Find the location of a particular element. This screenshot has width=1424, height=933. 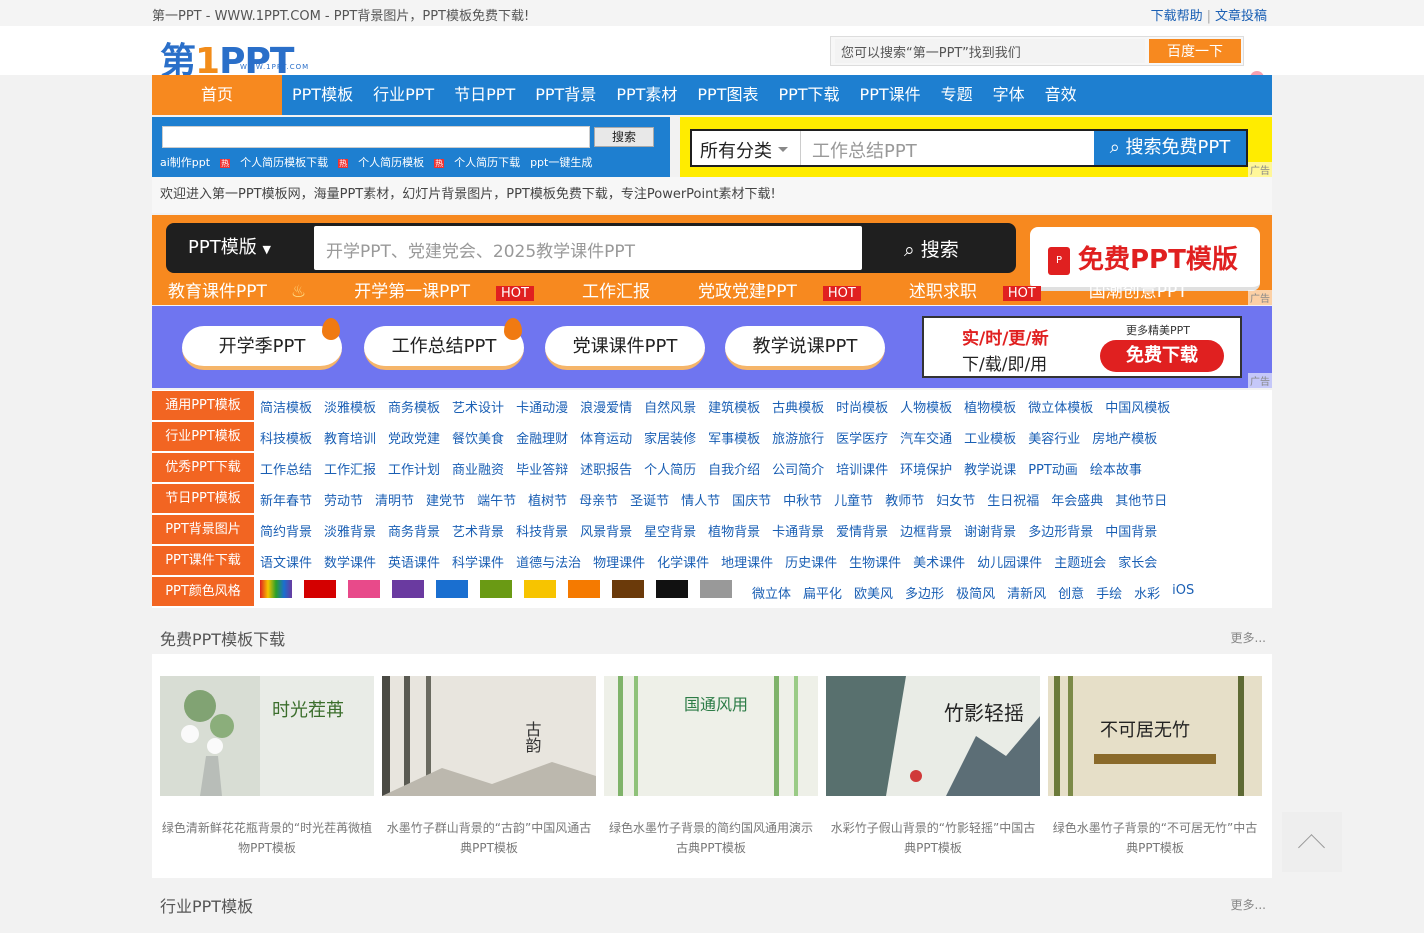

category-label: 节日PPT模板 is located at coordinates (203, 498).